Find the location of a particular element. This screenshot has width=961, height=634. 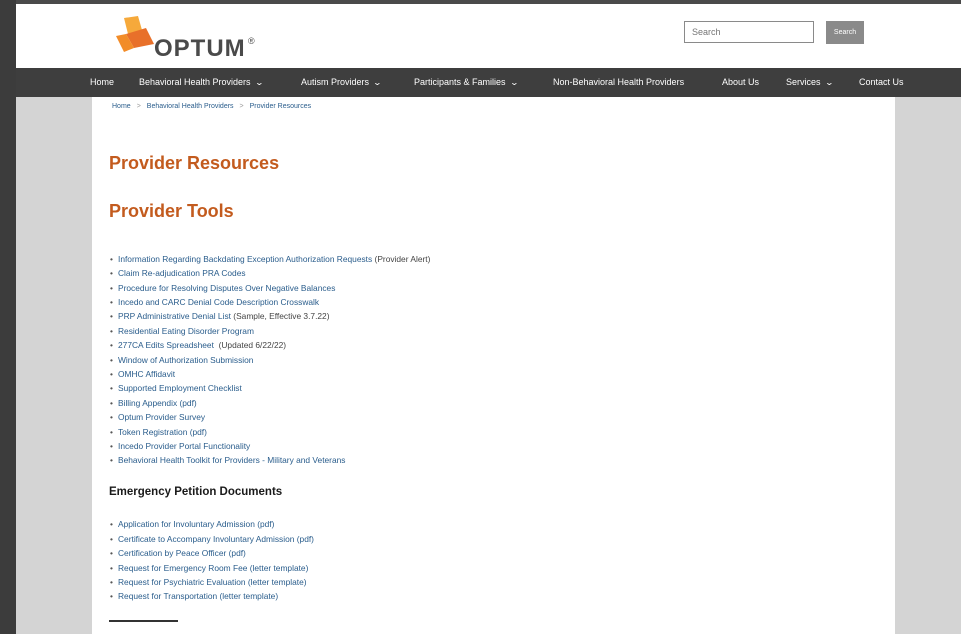

breadcrumb-provider-resources: Provider Resources is located at coordinates (280, 106).